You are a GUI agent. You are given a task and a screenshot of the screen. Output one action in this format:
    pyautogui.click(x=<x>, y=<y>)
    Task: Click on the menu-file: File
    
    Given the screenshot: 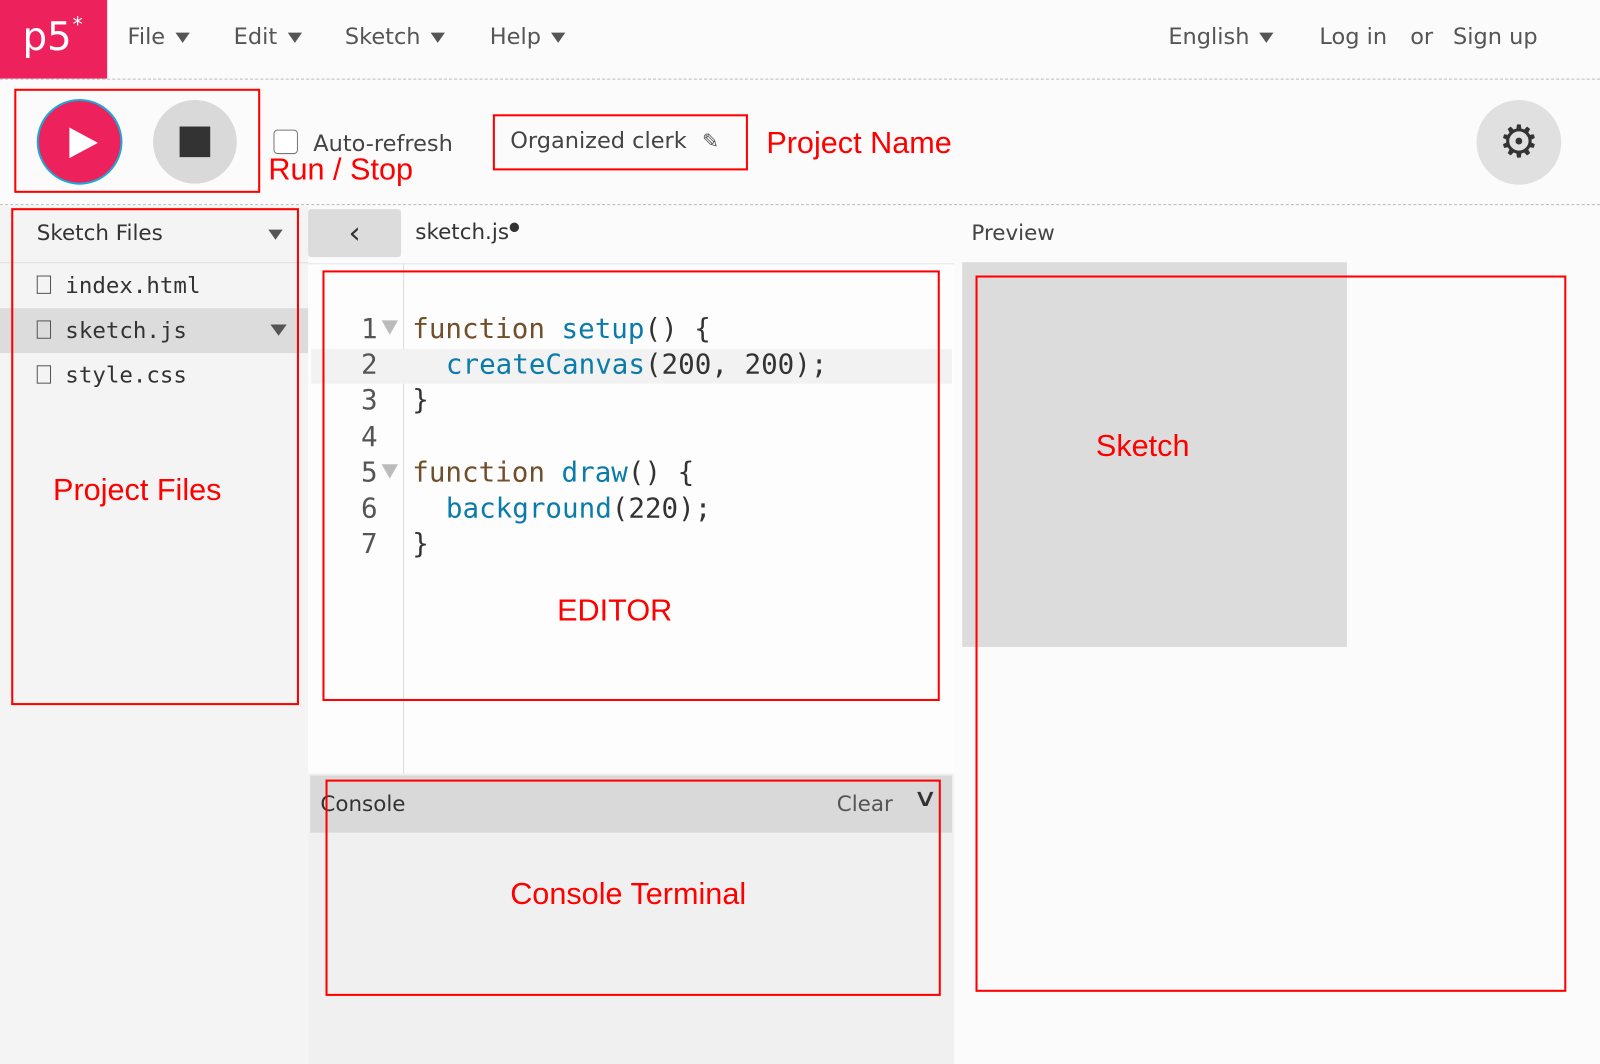 What is the action you would take?
    pyautogui.click(x=159, y=37)
    